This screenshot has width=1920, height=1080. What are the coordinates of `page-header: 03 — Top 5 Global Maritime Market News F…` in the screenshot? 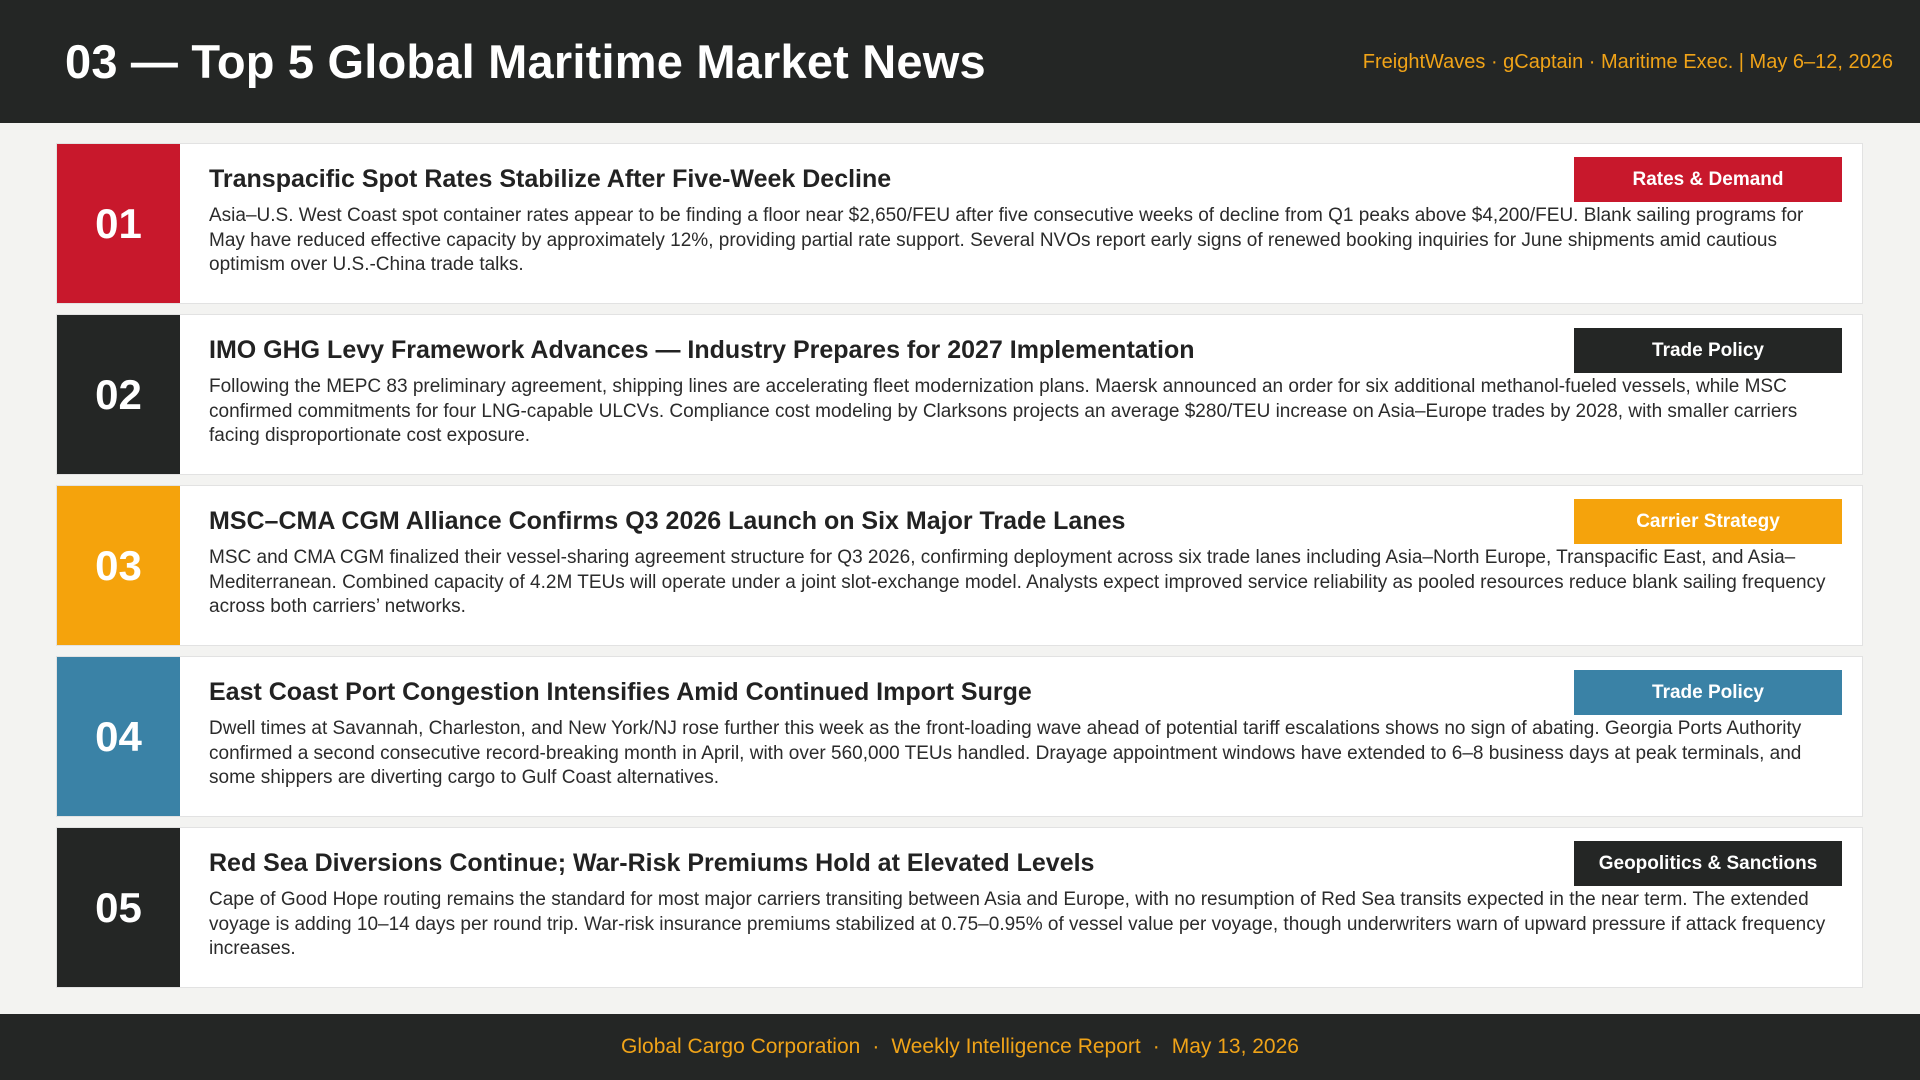 It's located at (960, 61).